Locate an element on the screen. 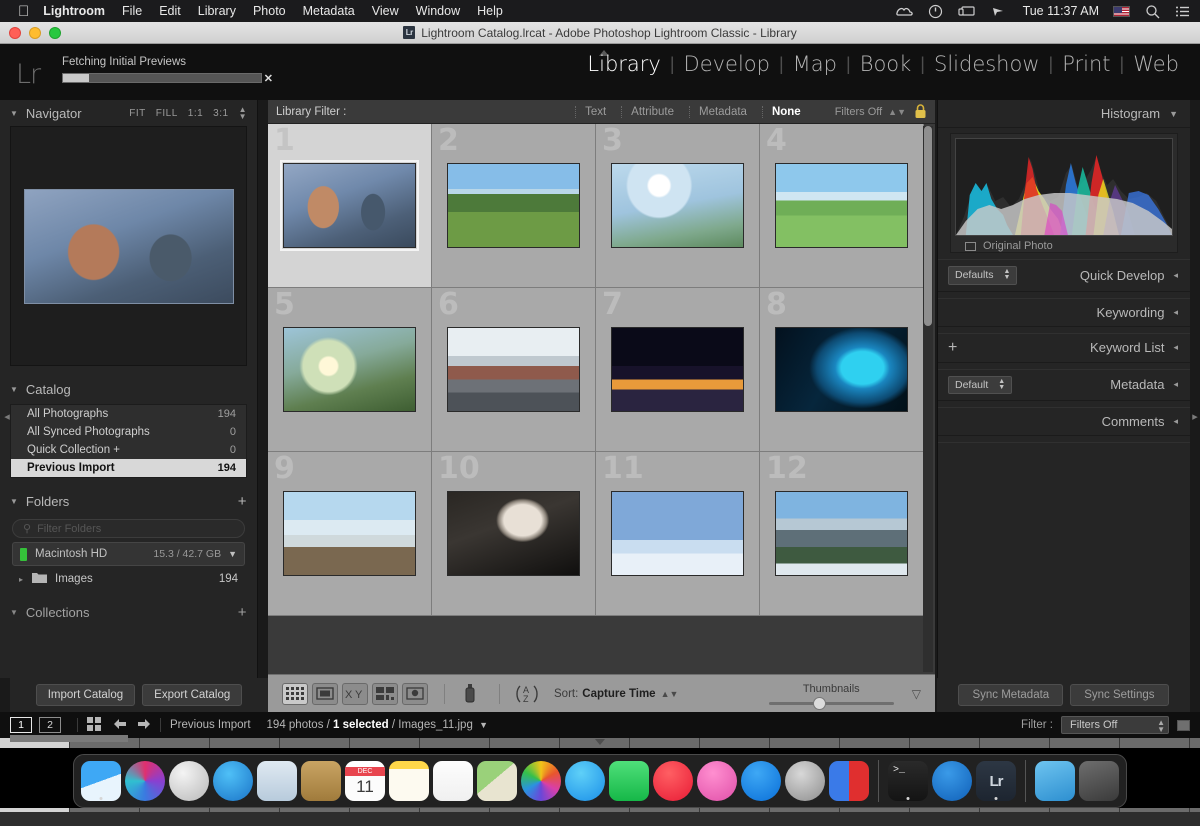 This screenshot has height=826, width=1200. arrow-right-icon is located at coordinates (144, 725).